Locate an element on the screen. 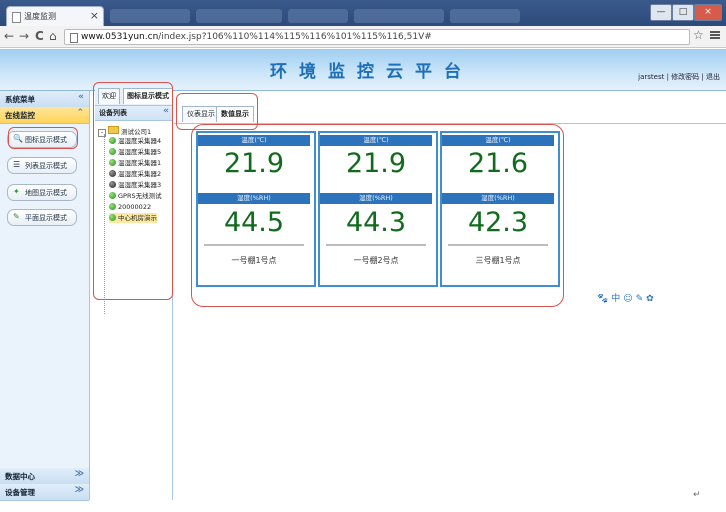 This screenshot has height=512, width=726. map-mode-button: ✦ 地图显示模式 is located at coordinates (42, 192).